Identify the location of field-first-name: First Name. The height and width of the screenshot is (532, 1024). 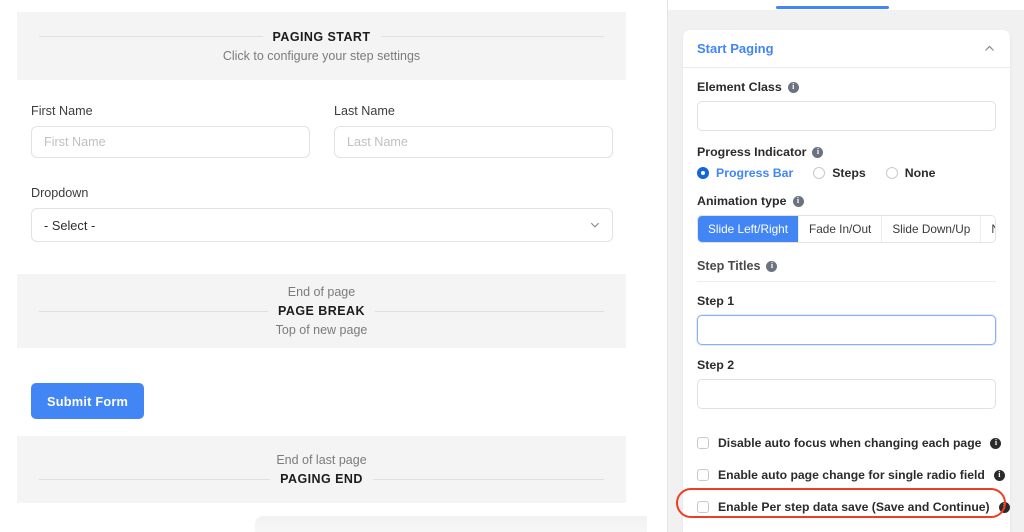
(170, 131).